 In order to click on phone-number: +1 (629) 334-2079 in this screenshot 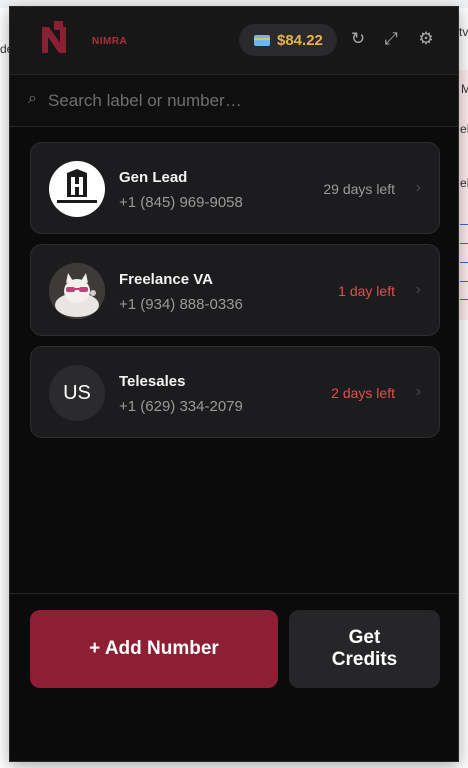, I will do `click(181, 406)`.